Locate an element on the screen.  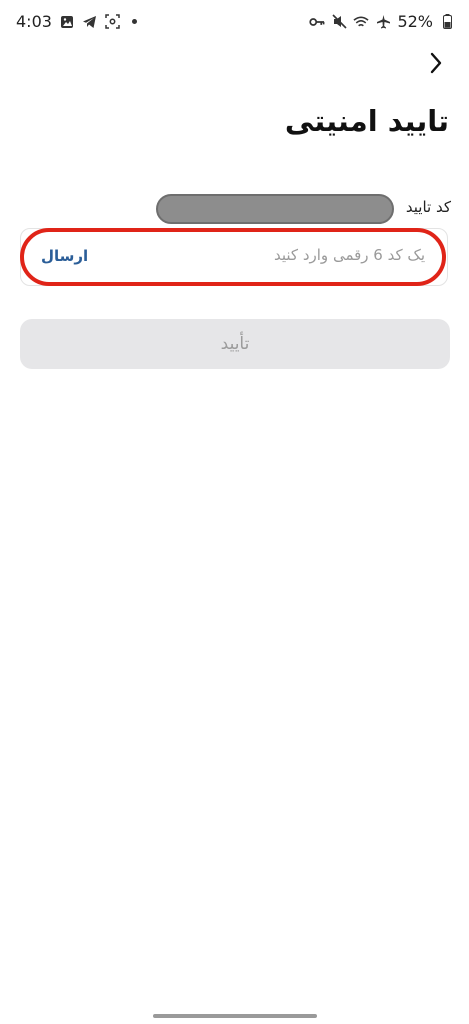
status-time: 4:03 is located at coordinates (34, 21).